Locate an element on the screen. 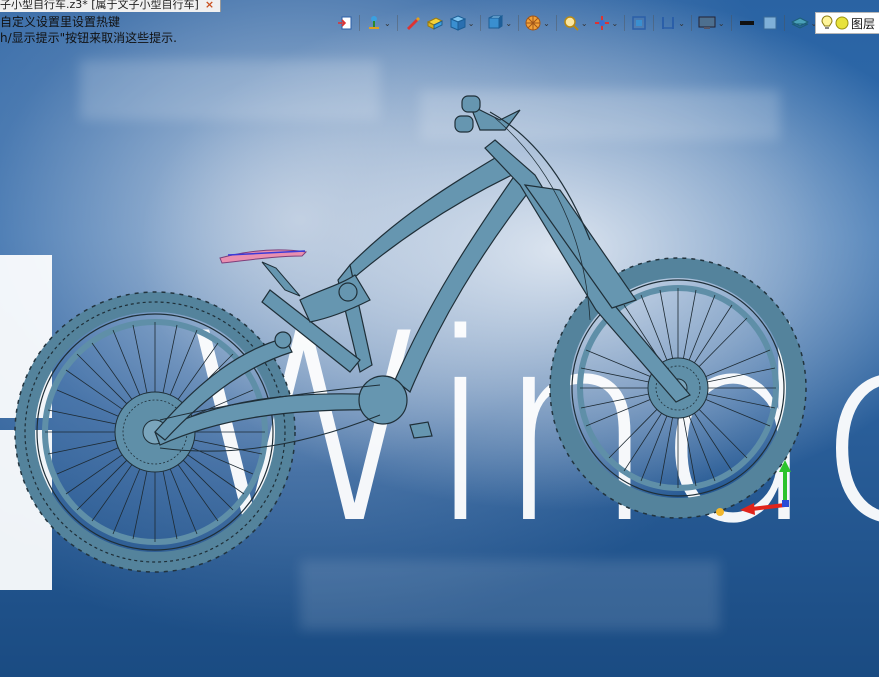 This screenshot has height=677, width=879. exit-view-icon is located at coordinates (345, 23).